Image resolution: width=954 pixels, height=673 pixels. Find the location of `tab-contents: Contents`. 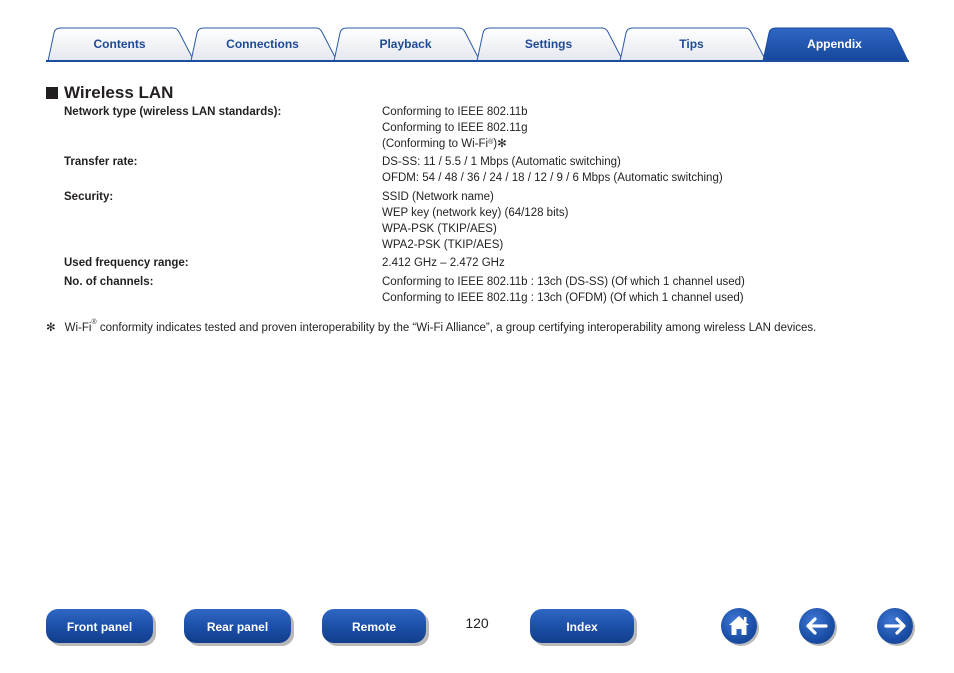

tab-contents: Contents is located at coordinates (119, 44).